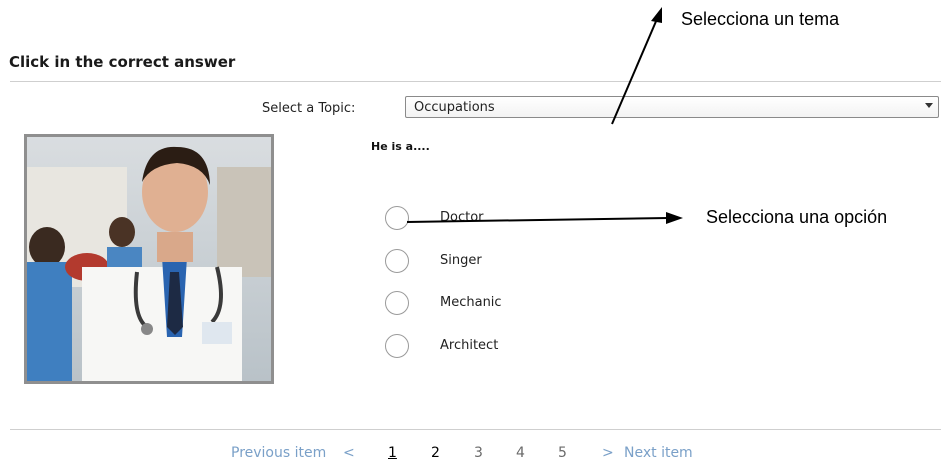 This screenshot has height=464, width=941. What do you see at coordinates (278, 453) in the screenshot?
I see `previous-item-link: Previous item` at bounding box center [278, 453].